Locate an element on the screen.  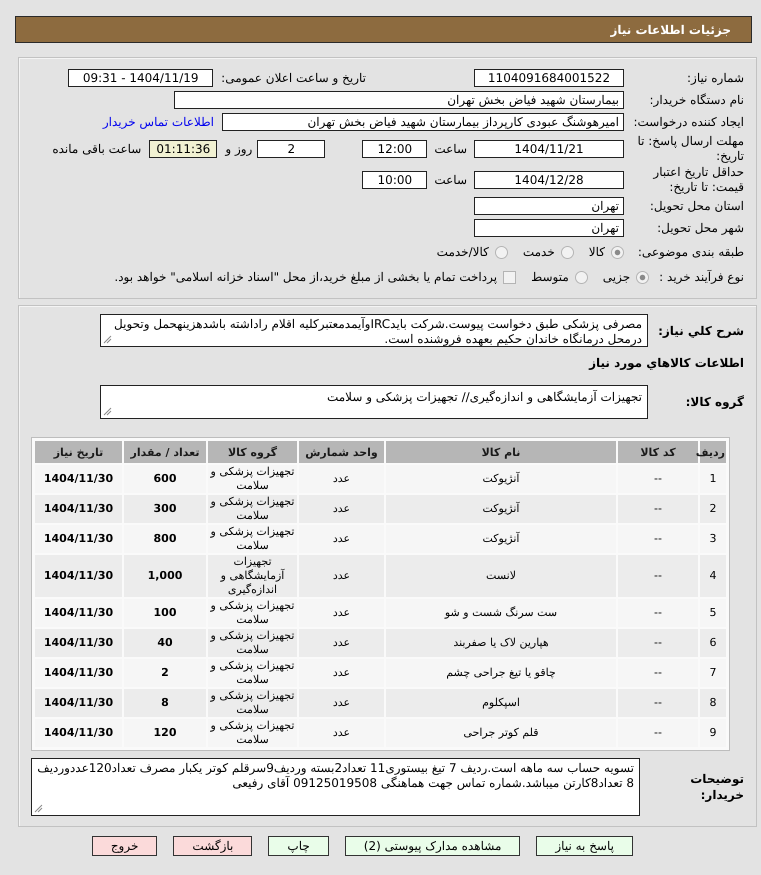
field-label: نوع فرآیند خرید : is located at coordinates (701, 277).